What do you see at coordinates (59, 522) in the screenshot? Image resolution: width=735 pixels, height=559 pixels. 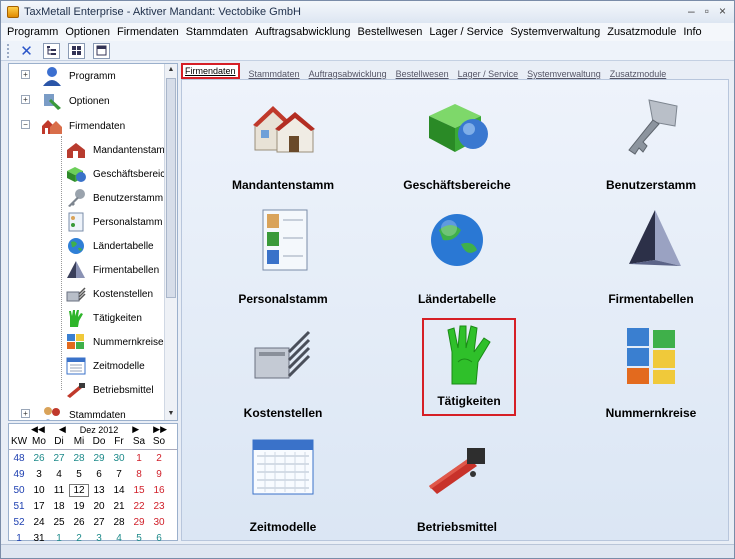 I see `calendar-day: 25` at bounding box center [59, 522].